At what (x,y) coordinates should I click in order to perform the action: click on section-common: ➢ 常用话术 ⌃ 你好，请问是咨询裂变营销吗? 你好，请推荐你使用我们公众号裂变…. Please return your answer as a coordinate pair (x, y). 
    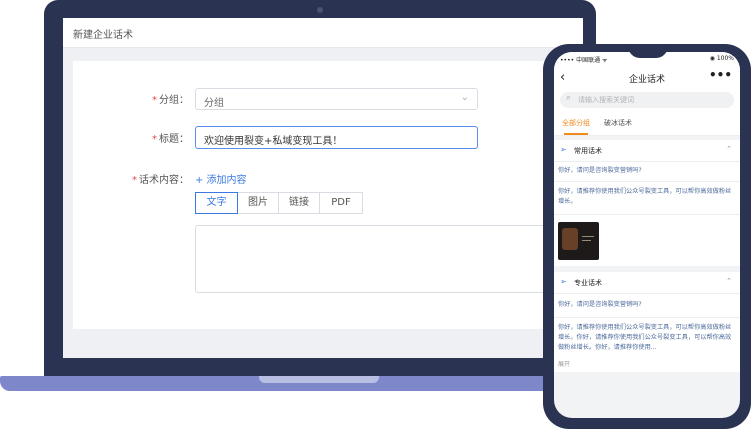
    Looking at the image, I should click on (647, 203).